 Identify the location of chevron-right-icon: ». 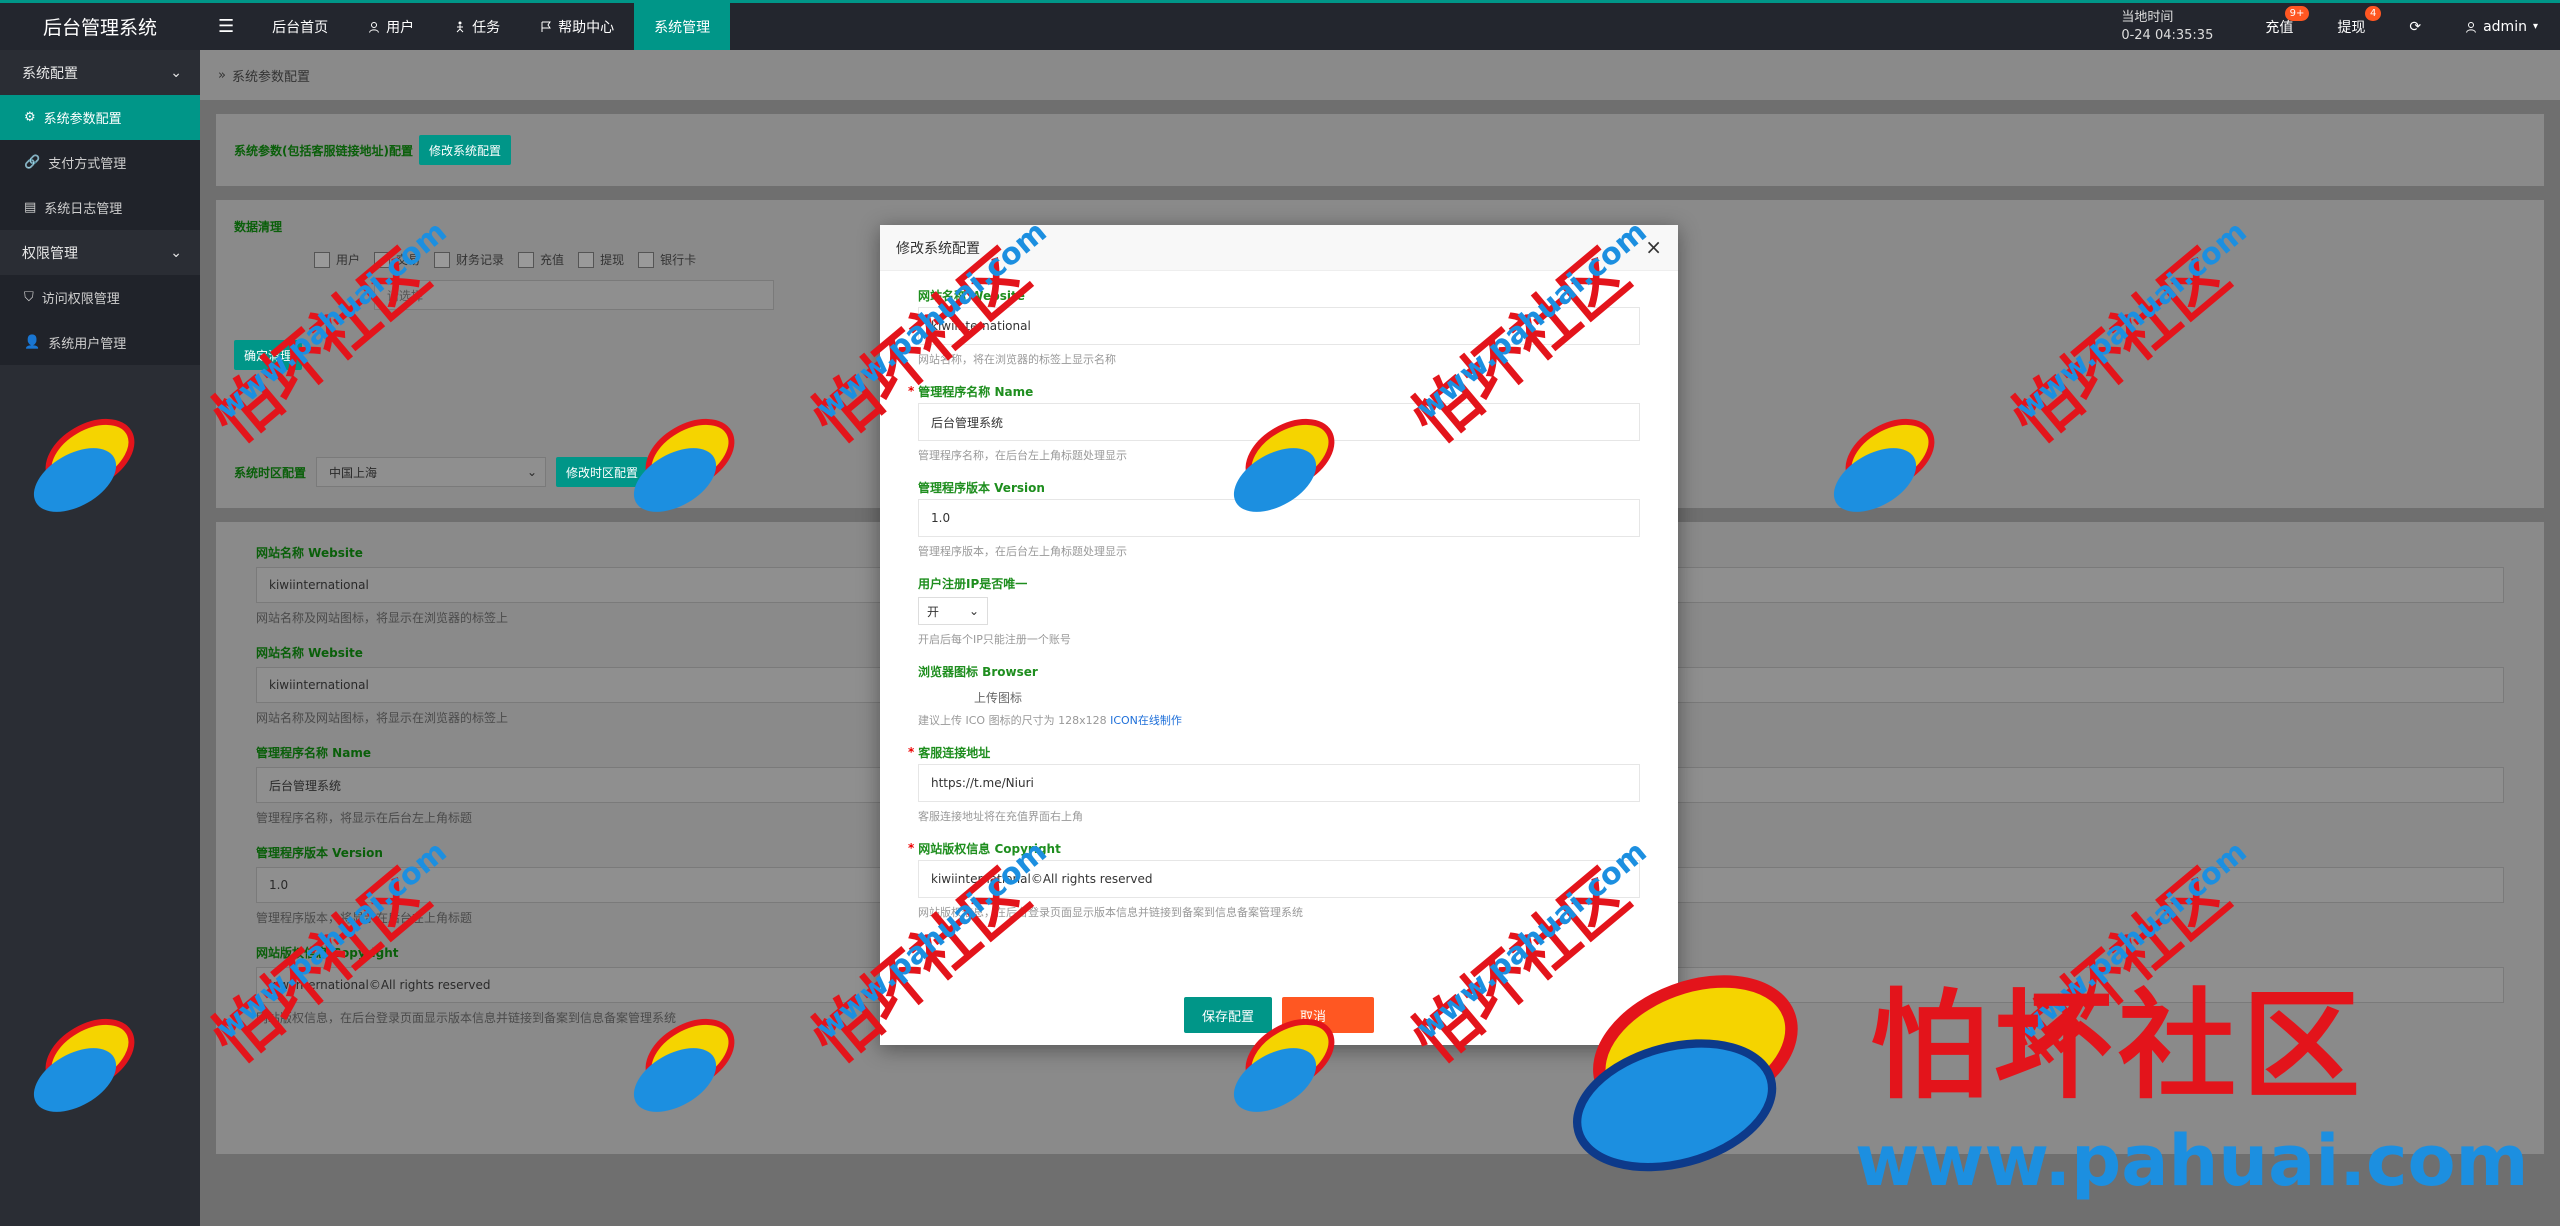
(222, 75).